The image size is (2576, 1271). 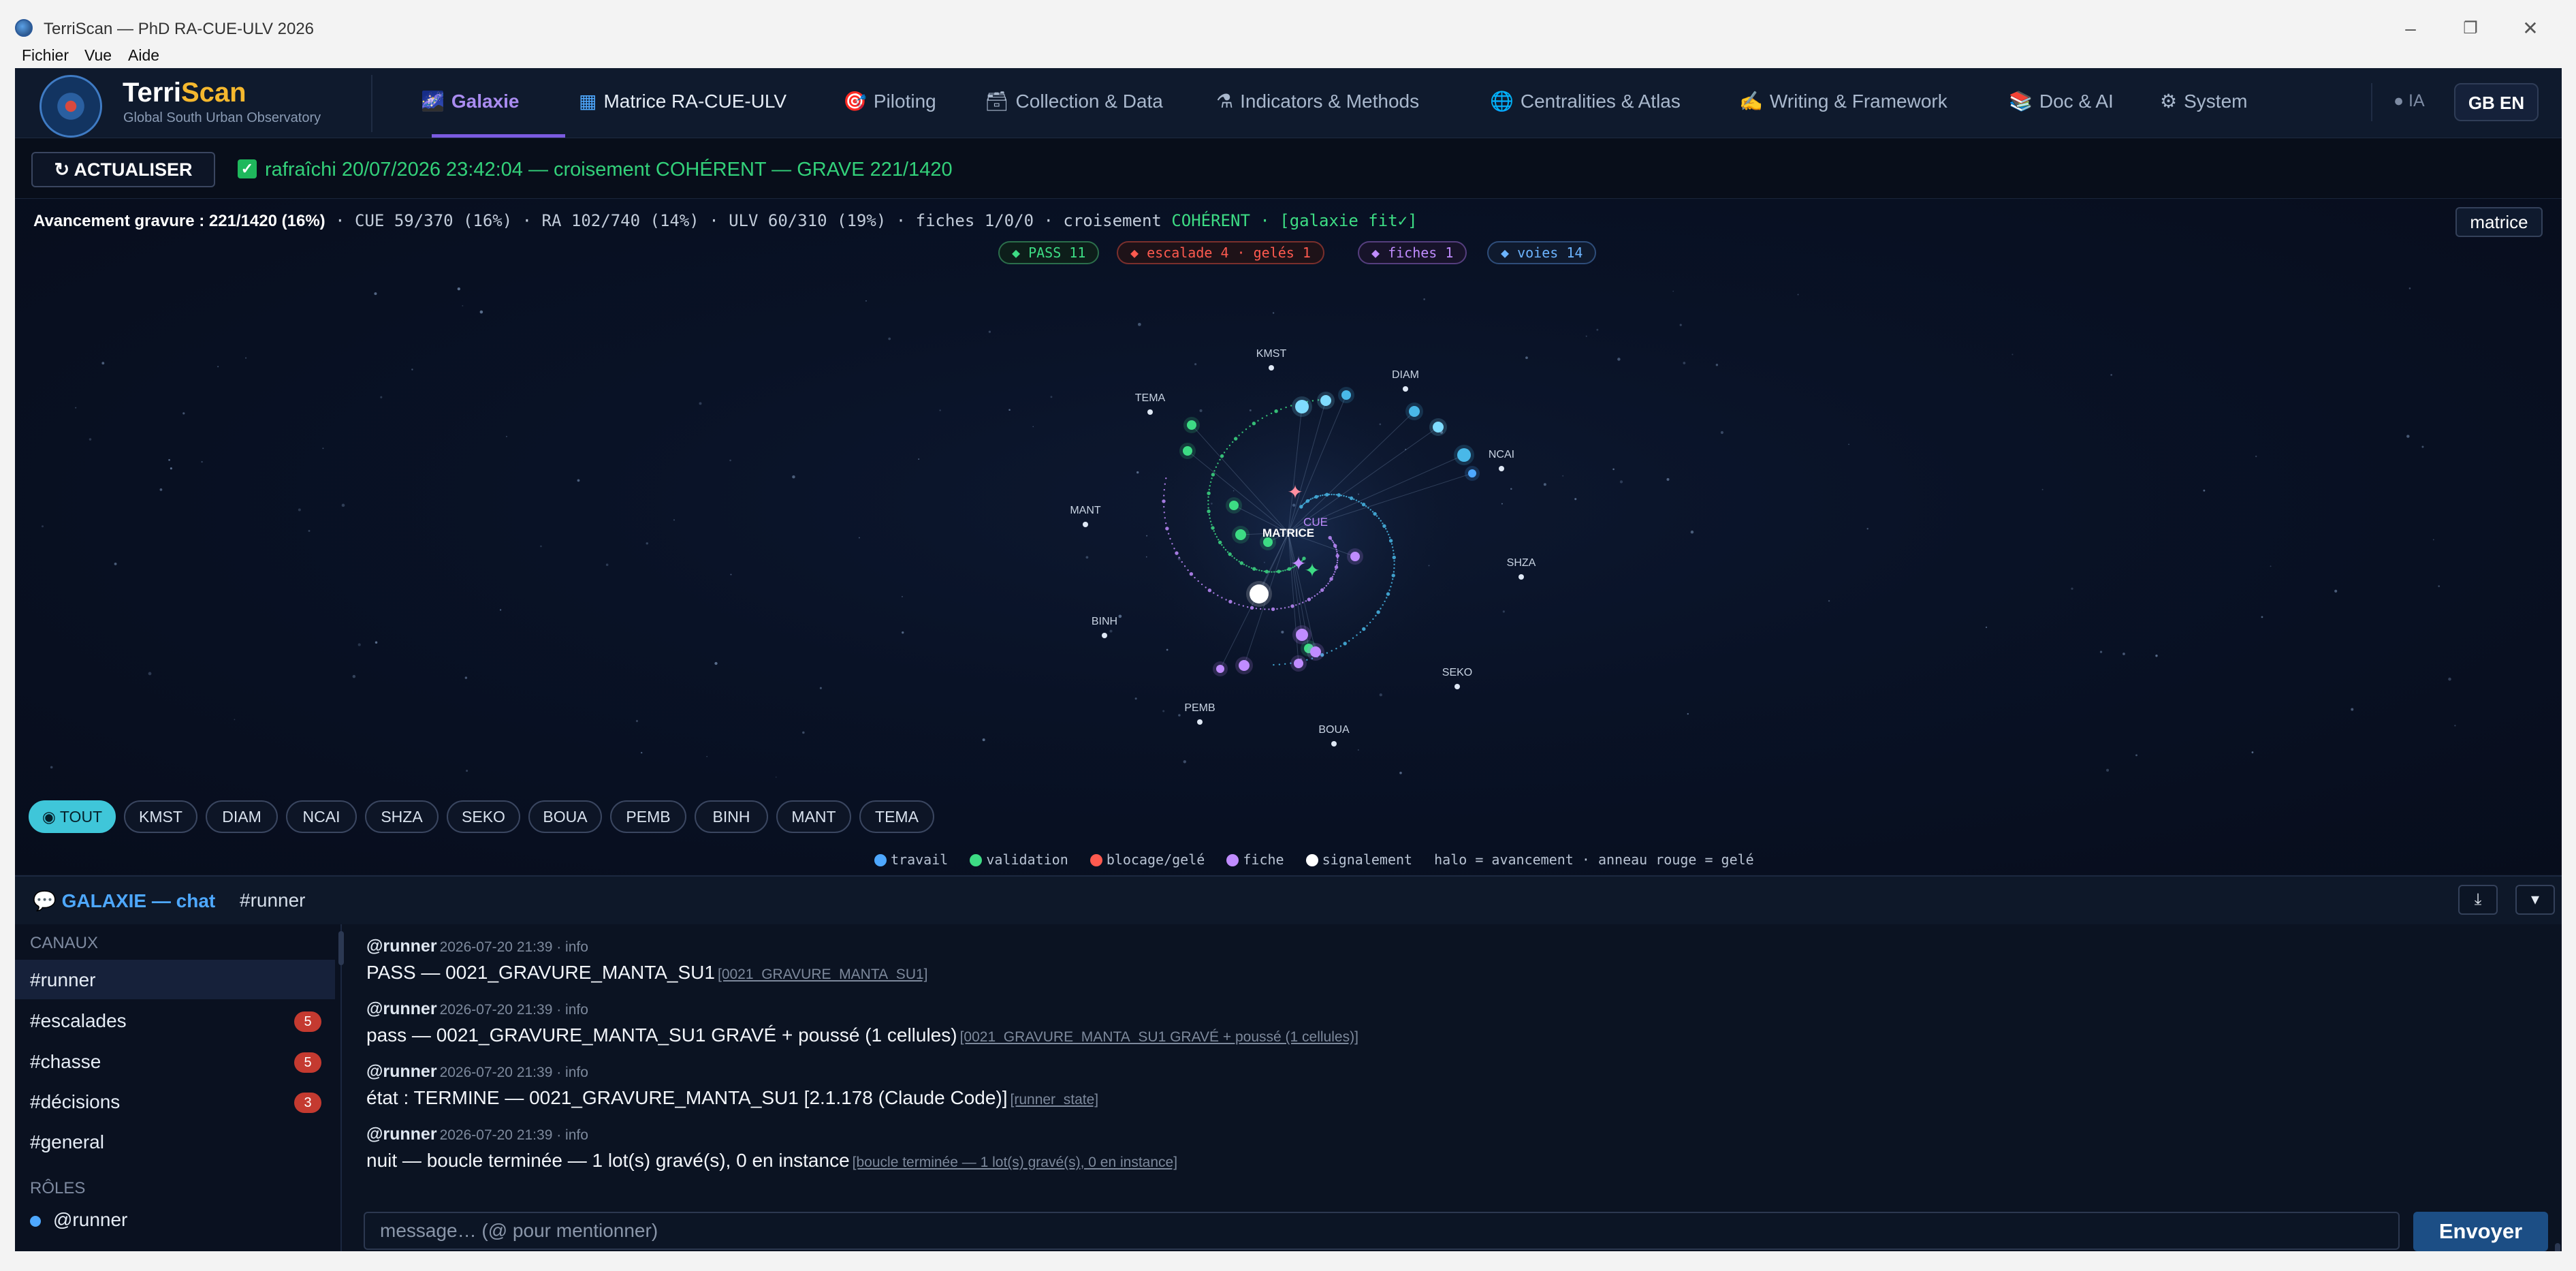 What do you see at coordinates (341, 948) in the screenshot?
I see `sidebar-scrollbar` at bounding box center [341, 948].